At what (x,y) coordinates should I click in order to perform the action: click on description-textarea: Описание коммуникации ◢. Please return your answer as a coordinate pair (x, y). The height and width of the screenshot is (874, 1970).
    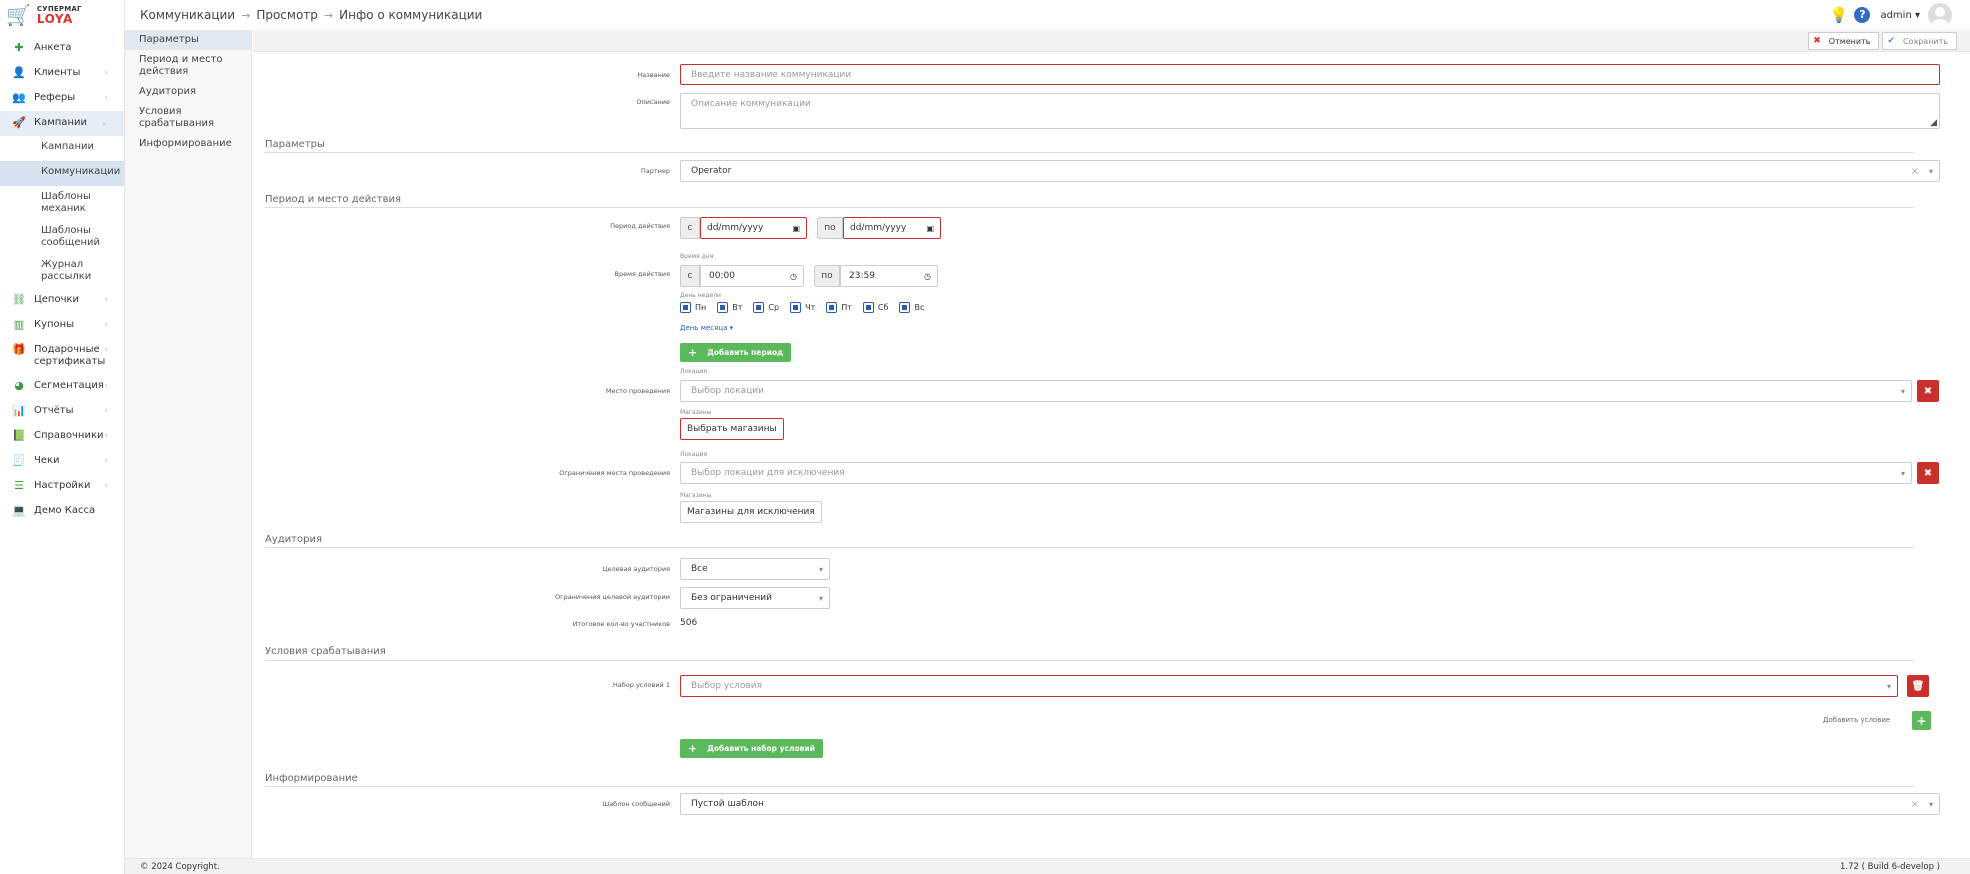
    Looking at the image, I should click on (1310, 111).